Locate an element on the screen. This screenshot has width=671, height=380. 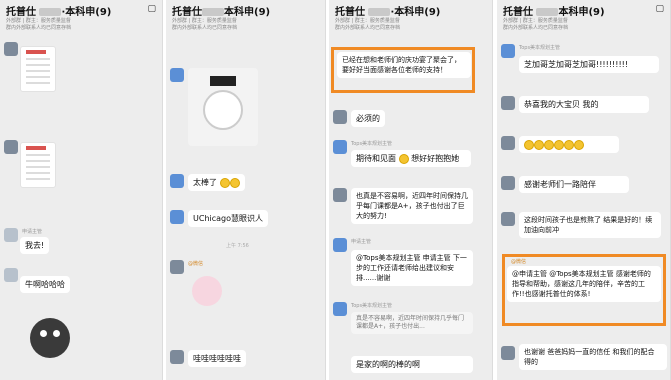
timestamp: 上午 7:56 is located at coordinates (237, 246).